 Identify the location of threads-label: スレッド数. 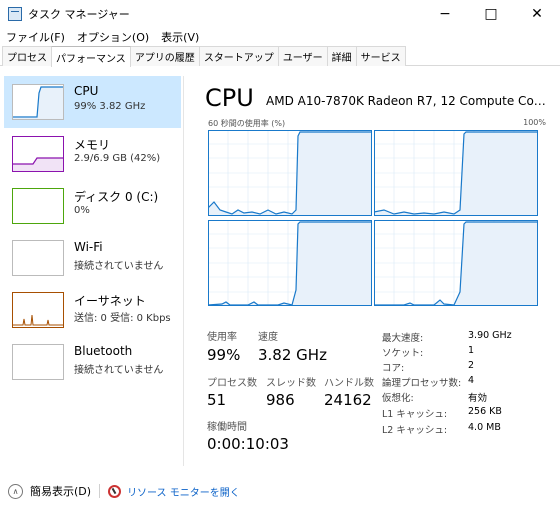
(291, 383).